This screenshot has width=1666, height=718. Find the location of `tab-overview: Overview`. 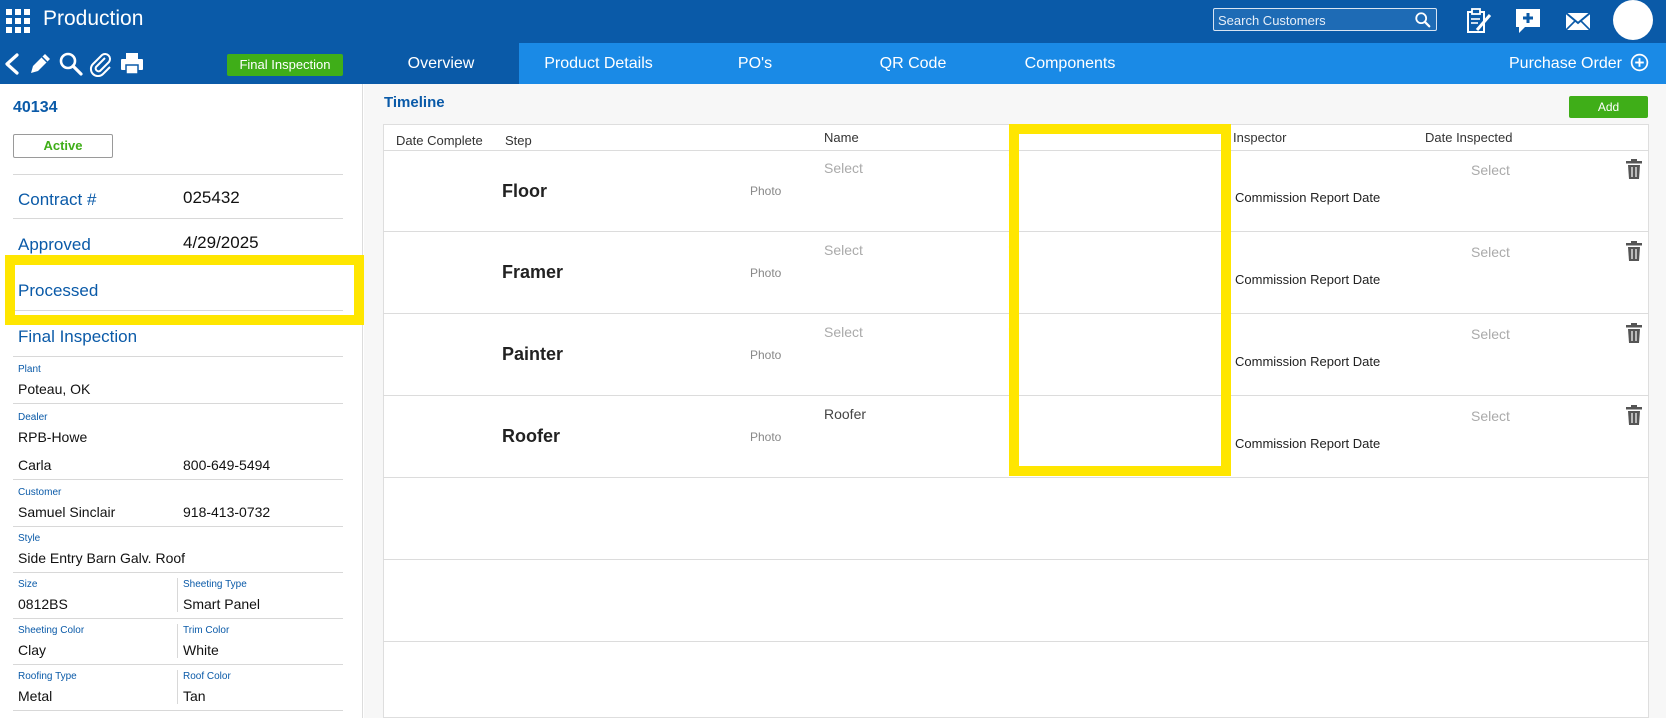

tab-overview: Overview is located at coordinates (441, 63).